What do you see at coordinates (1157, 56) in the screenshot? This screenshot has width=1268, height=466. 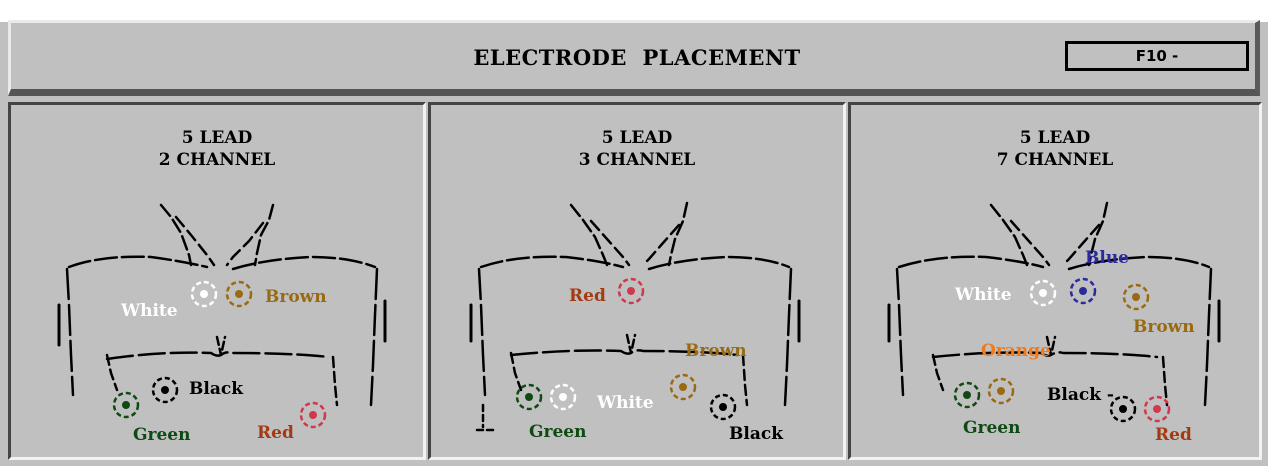 I see `f10-key-button: F10 -` at bounding box center [1157, 56].